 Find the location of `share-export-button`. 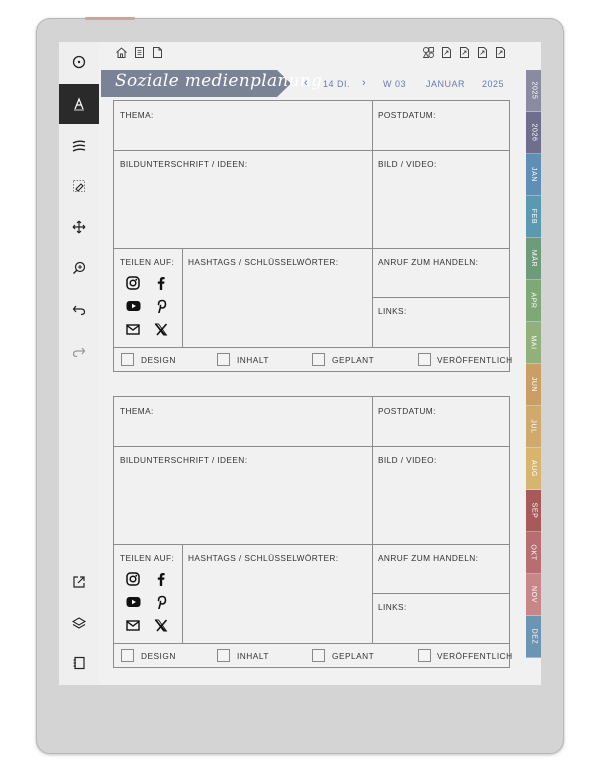

share-export-button is located at coordinates (79, 582).